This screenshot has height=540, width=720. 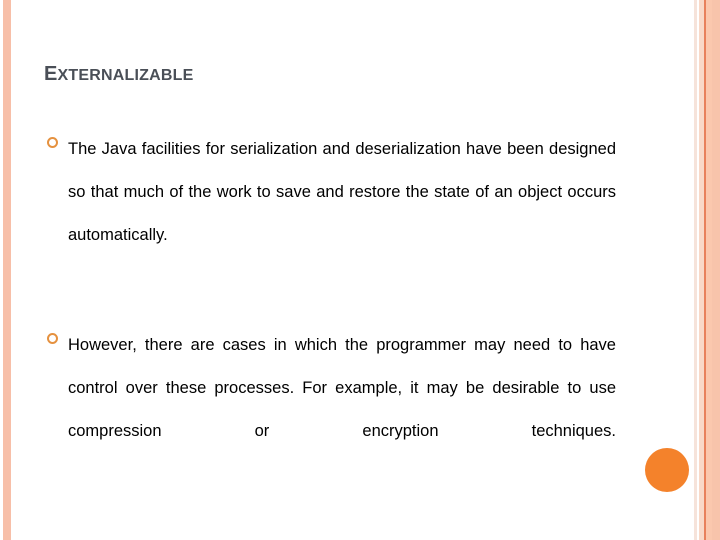 I want to click on slide-title-first-letter: E, so click(x=51, y=71).